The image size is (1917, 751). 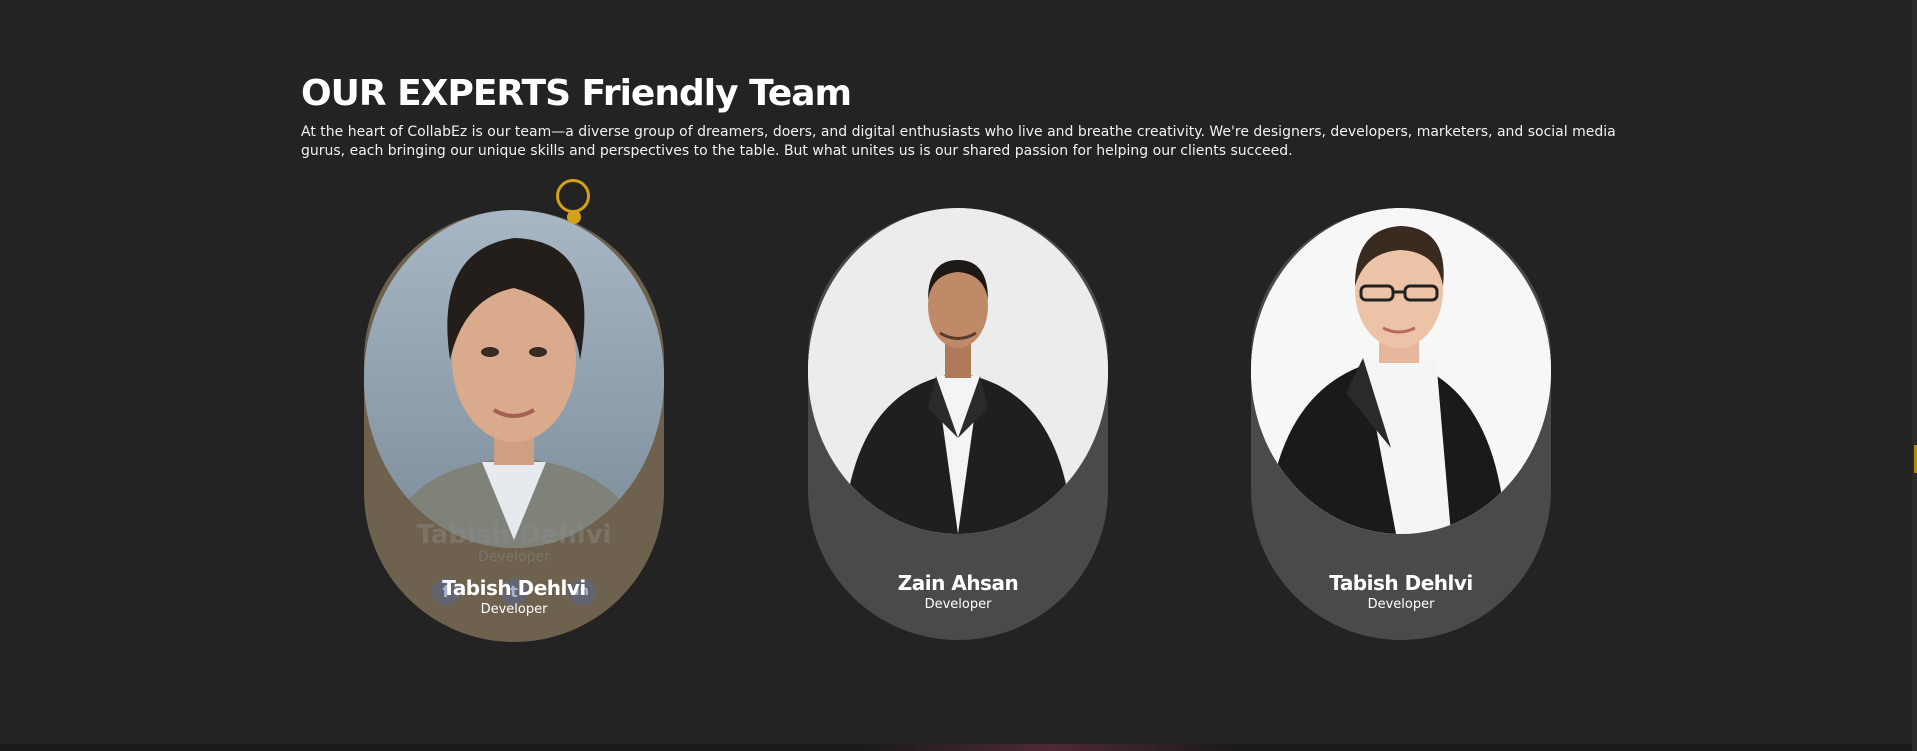 I want to click on team-card-3: Tabish Dehlvi Developer, so click(x=1401, y=424).